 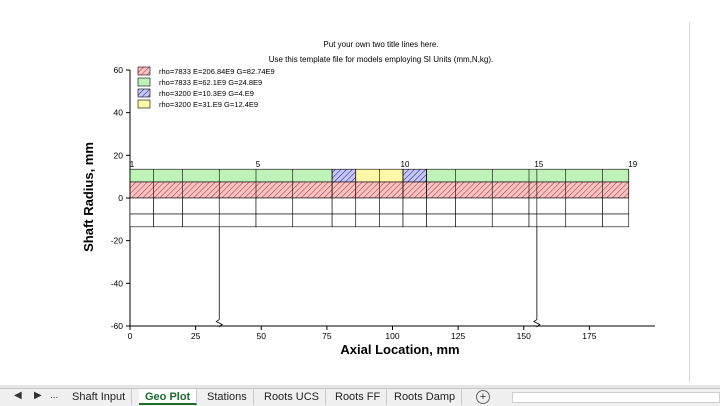 I want to click on x-tick-label: 50, so click(x=262, y=336).